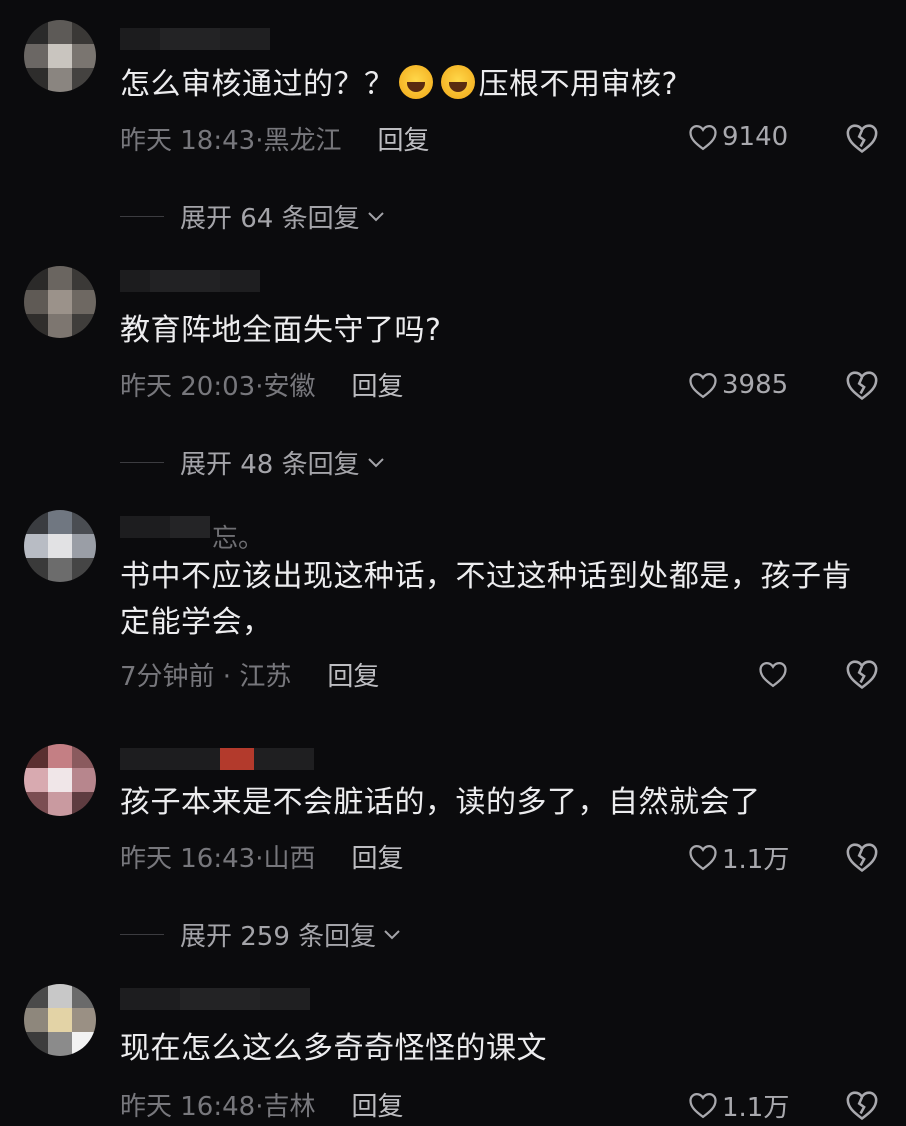 This screenshot has height=1126, width=906. I want to click on comment-meta: 昨天 20:03·安徽 回复, so click(262, 387).